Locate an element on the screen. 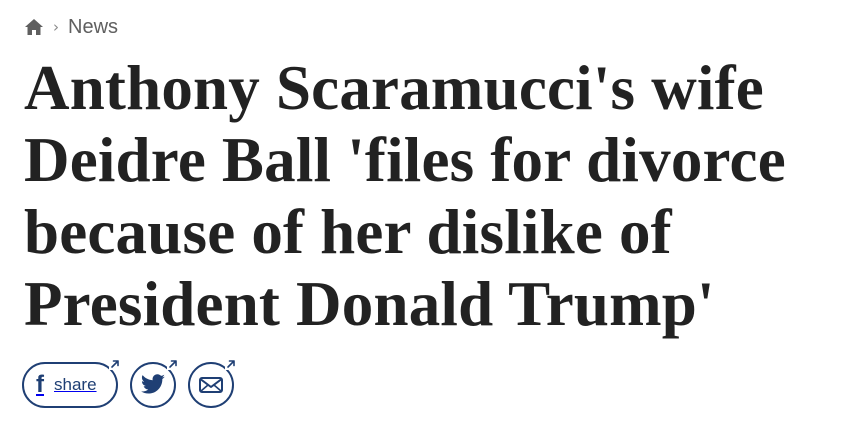  envelope-icon is located at coordinates (211, 385).